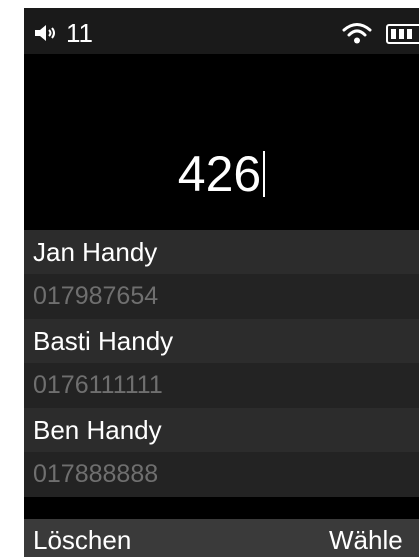 The width and height of the screenshot is (419, 557). Describe the element at coordinates (221, 31) in the screenshot. I see `status-bar: 11` at that location.